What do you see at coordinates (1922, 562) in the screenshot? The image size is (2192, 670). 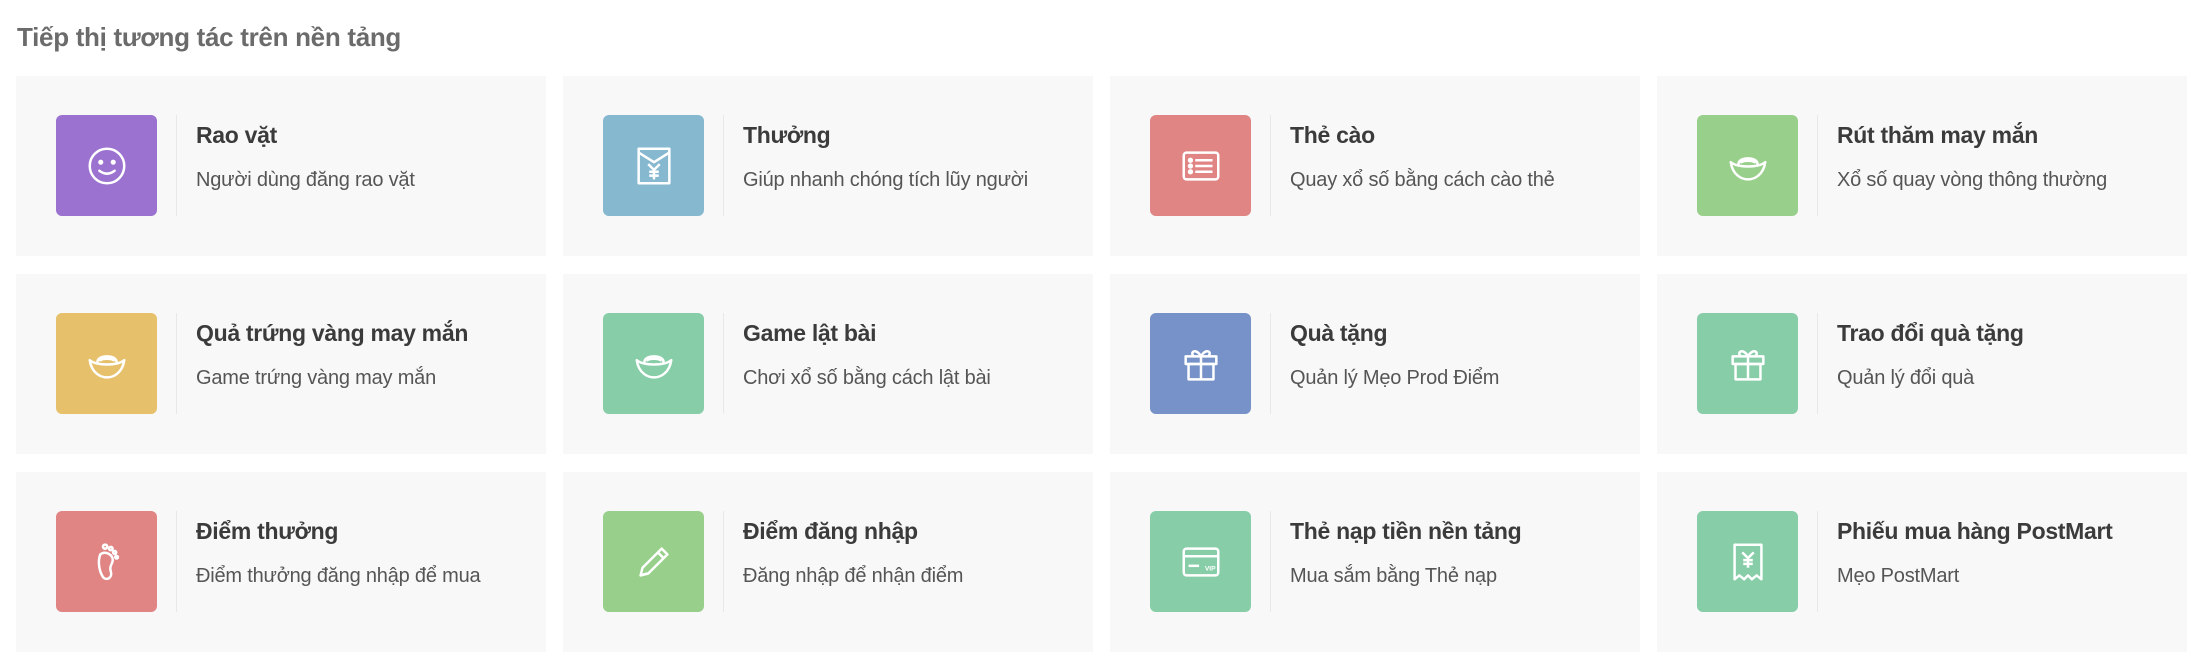 I see `feature-card-postmart: Phiếu mua hàng PostMart Mẹo PostMart` at bounding box center [1922, 562].